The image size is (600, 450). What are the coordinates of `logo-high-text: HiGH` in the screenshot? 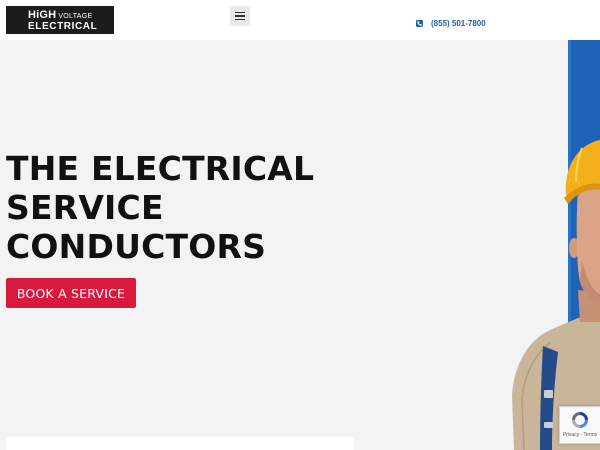 It's located at (42, 15).